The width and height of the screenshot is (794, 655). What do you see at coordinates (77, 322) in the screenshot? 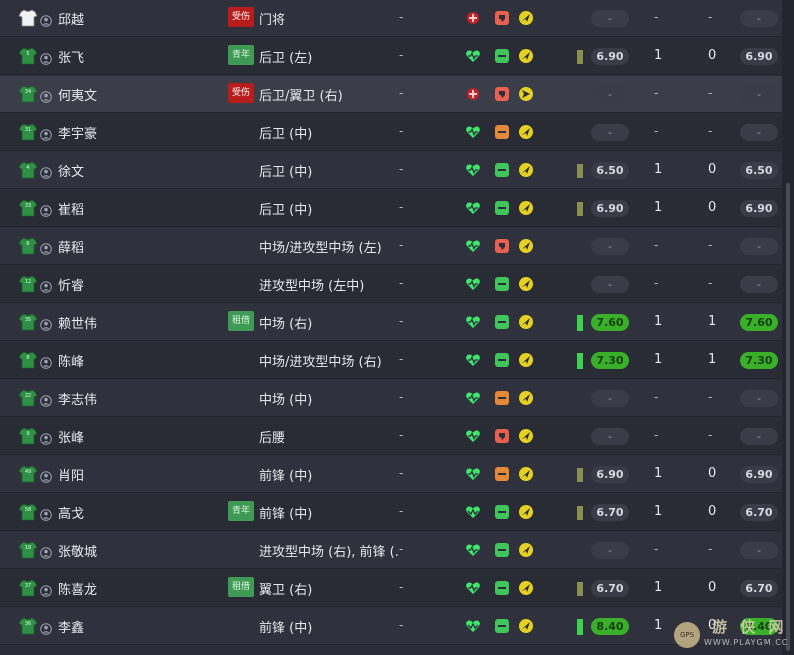
I see `player-name: 赖世伟` at bounding box center [77, 322].